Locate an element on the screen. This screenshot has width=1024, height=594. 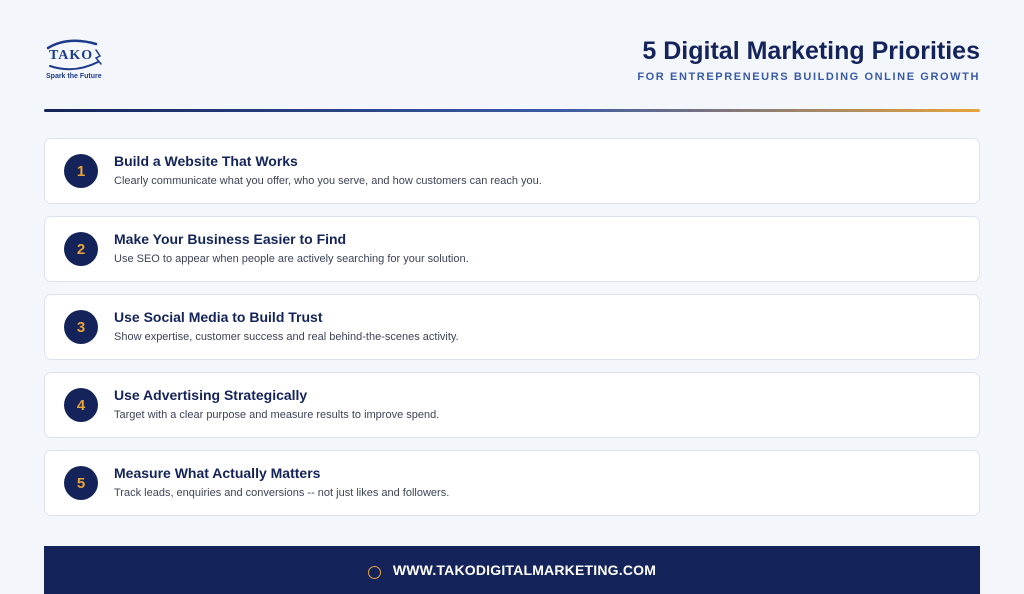
priority-title: Measure What Actually Matters is located at coordinates (217, 473).